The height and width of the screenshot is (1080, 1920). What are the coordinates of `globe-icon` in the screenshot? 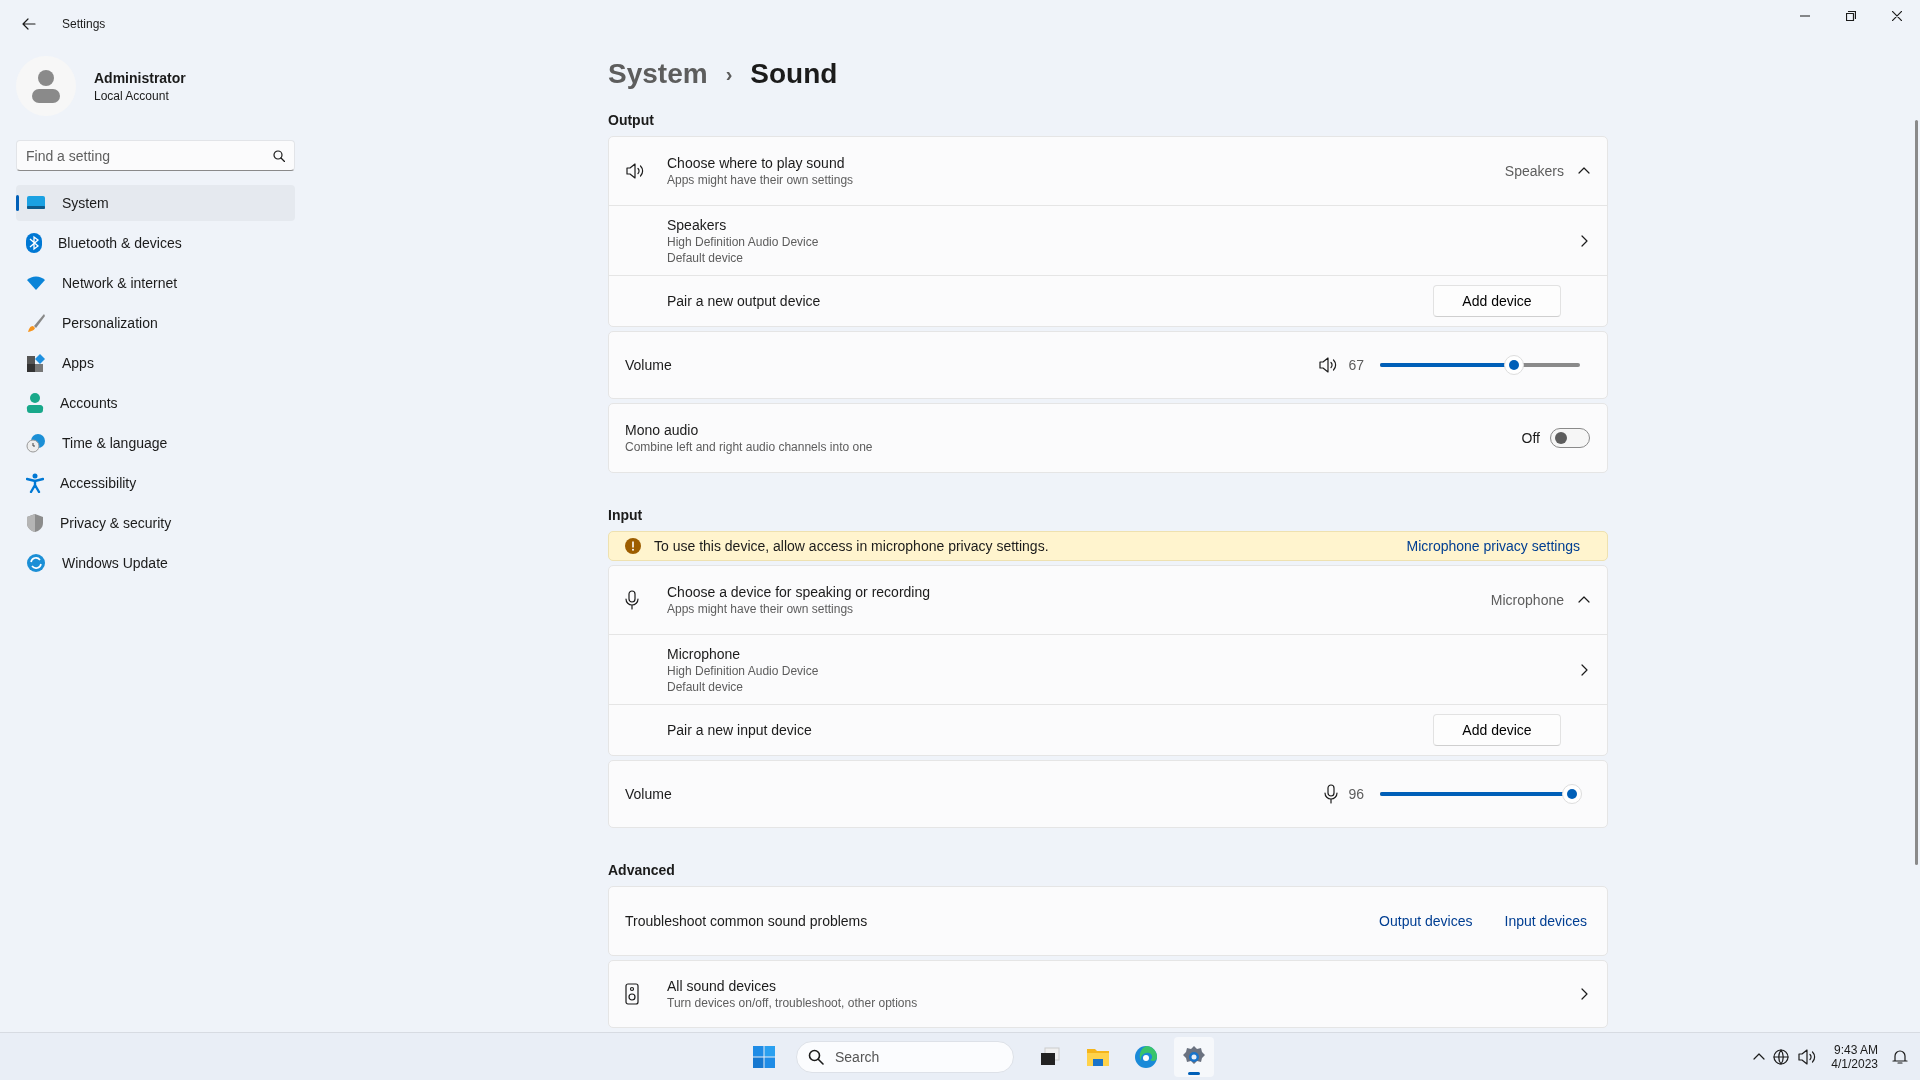 It's located at (1781, 1057).